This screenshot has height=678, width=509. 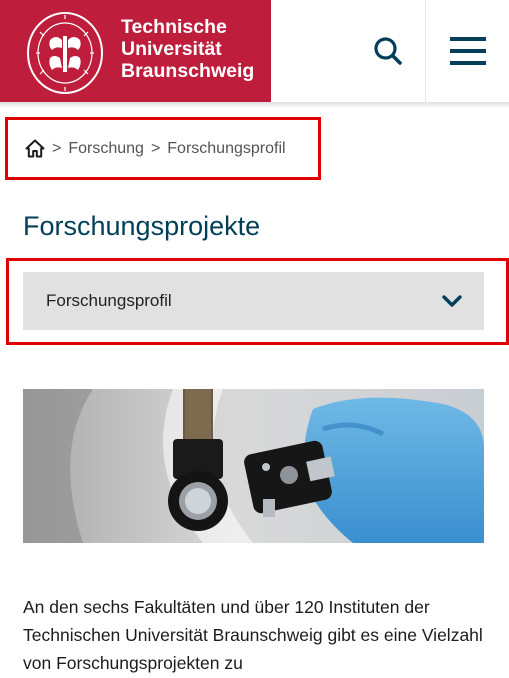 What do you see at coordinates (163, 148) in the screenshot?
I see `breadcrumb: > Forschung > Forschungsprofil` at bounding box center [163, 148].